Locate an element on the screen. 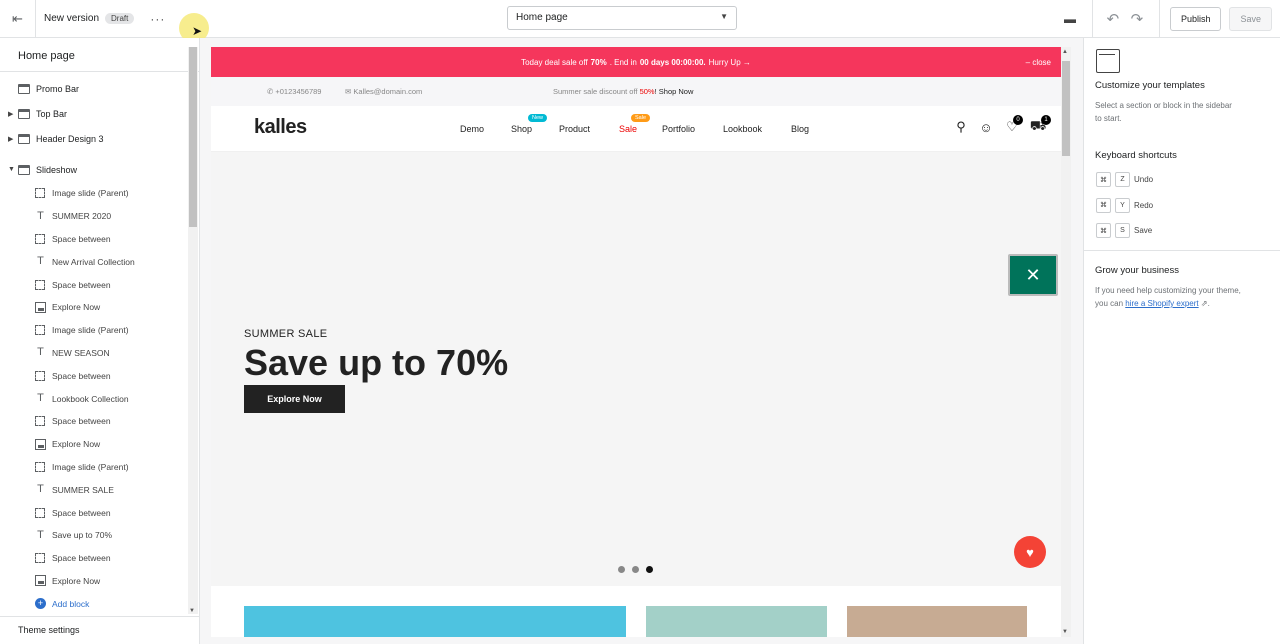  nav-shop: Shop is located at coordinates (521, 129).